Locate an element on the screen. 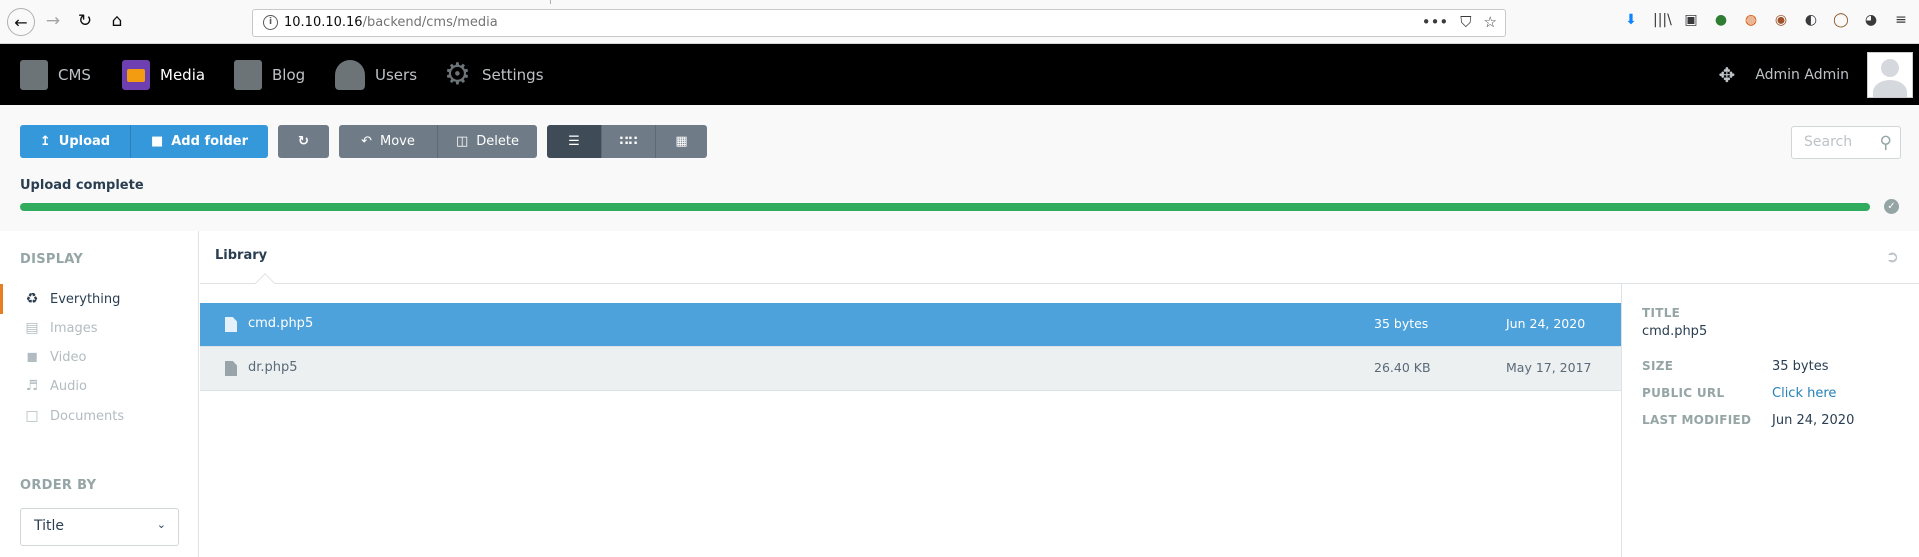  library-header: Library ➲ is located at coordinates (1059, 262).